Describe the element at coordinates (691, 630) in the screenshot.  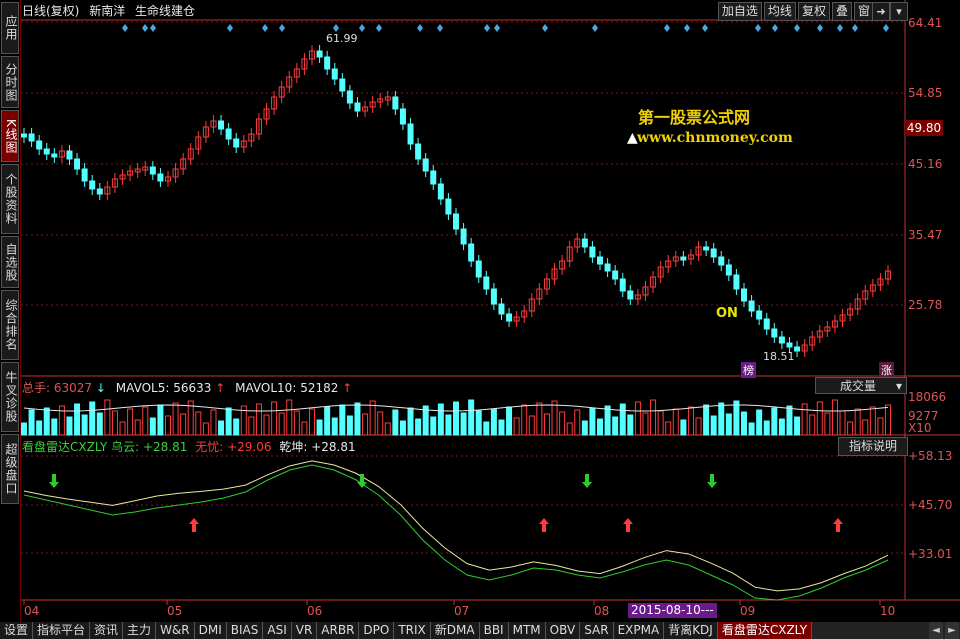
I see `bottom-tab: 背离KDJ` at that location.